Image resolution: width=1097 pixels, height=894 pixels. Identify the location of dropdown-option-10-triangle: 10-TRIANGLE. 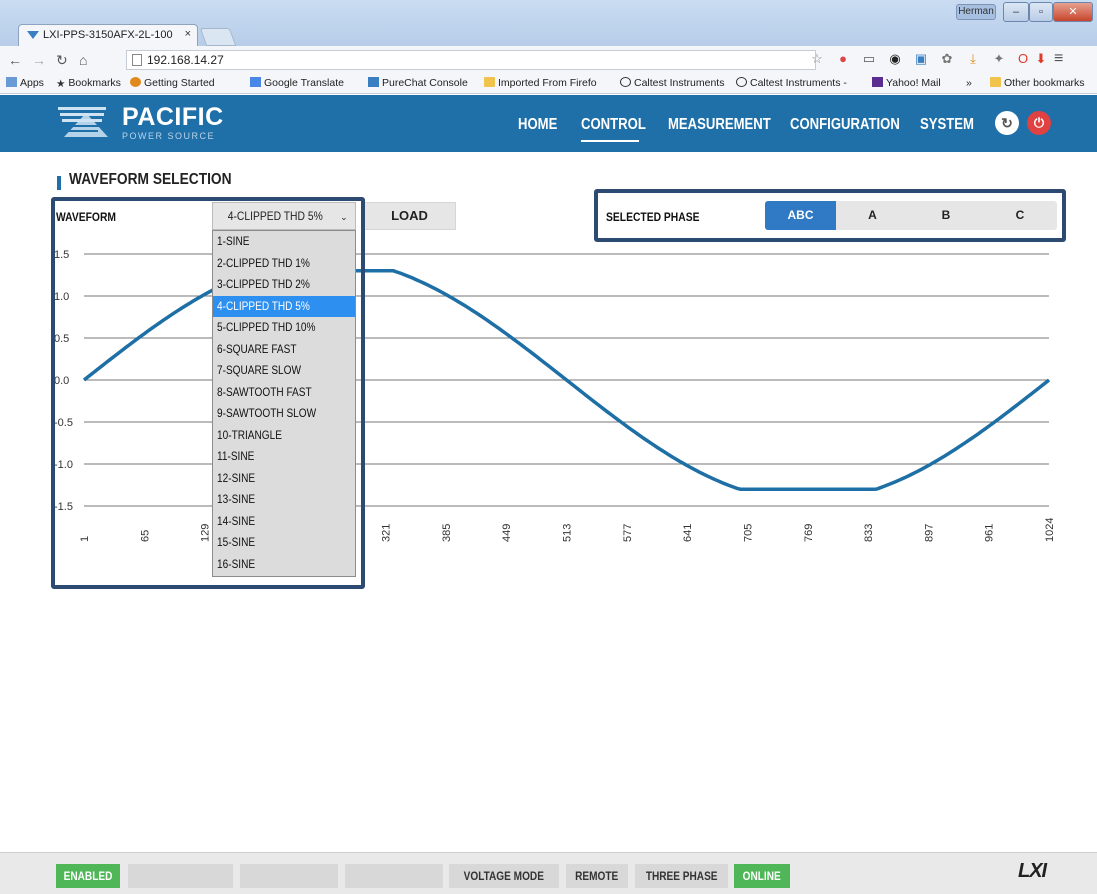
(284, 436).